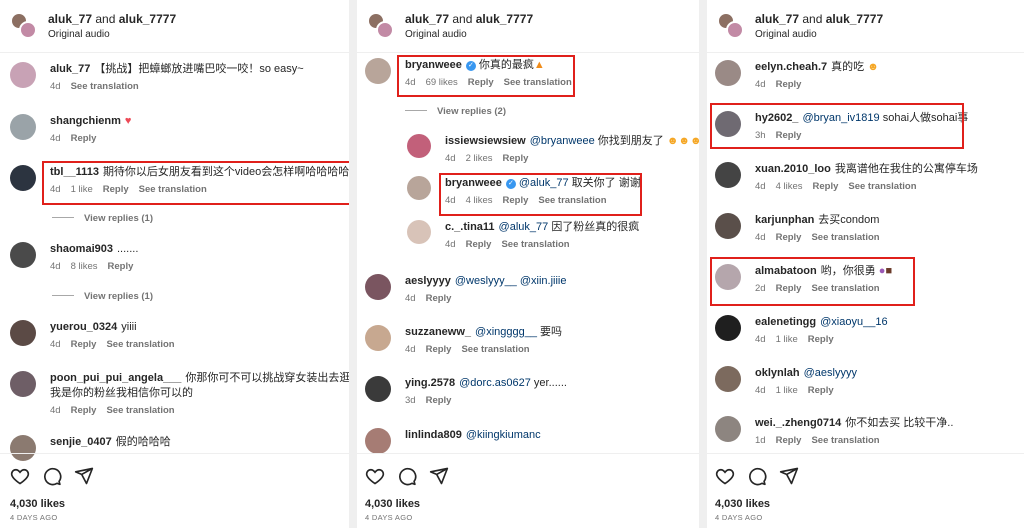 The height and width of the screenshot is (528, 1024). Describe the element at coordinates (777, 373) in the screenshot. I see `comment-username: oklynlah` at that location.